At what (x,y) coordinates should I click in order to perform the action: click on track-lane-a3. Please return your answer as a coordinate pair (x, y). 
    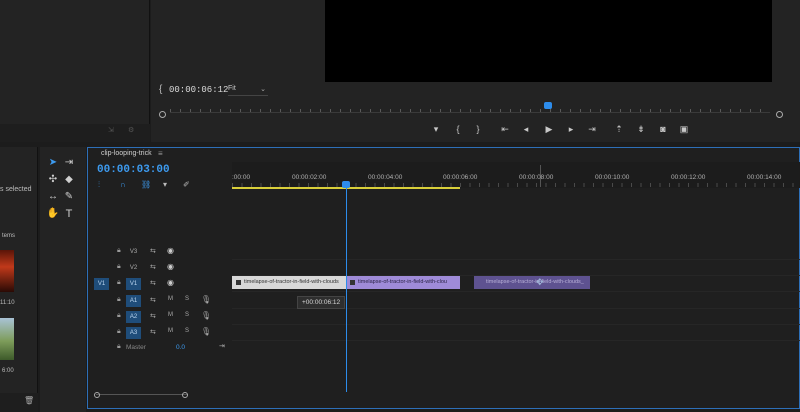
    Looking at the image, I should click on (516, 333).